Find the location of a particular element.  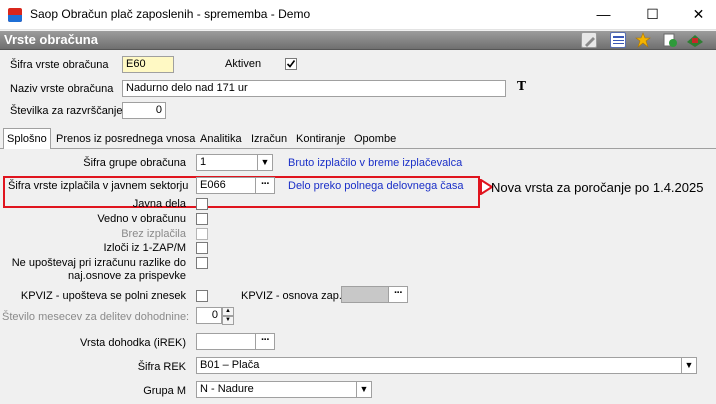

grupa-label: Grupa M is located at coordinates (164, 391).